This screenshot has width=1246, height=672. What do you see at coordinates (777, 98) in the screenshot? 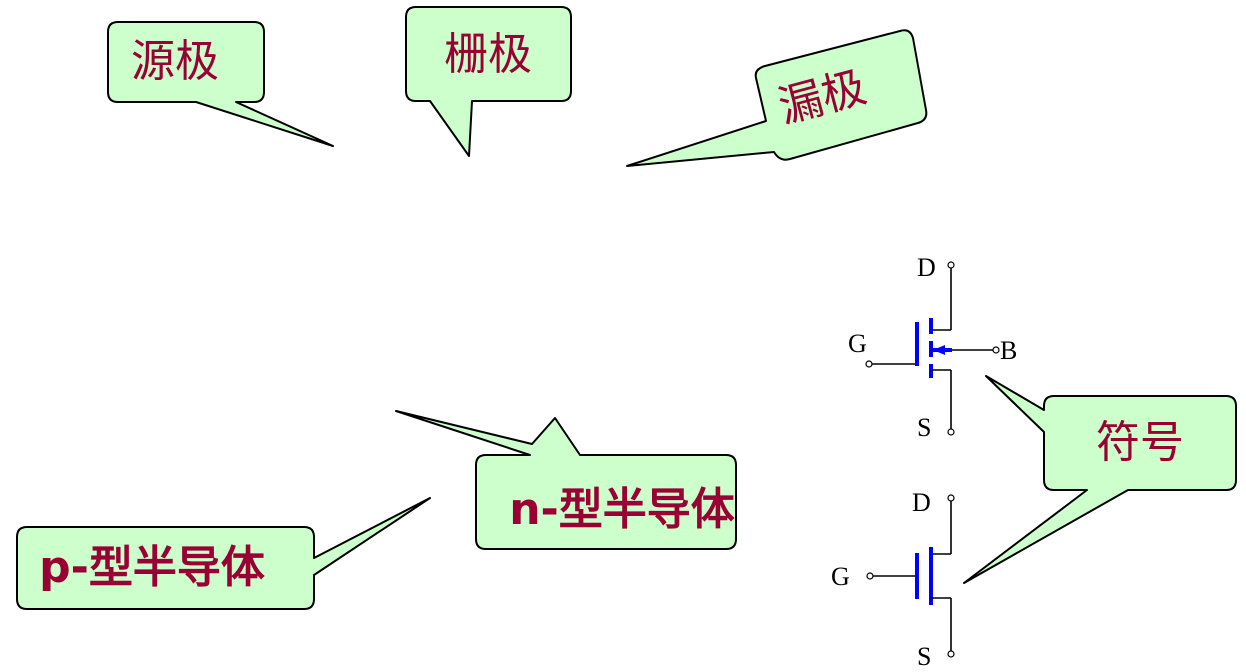
I see `callout-drain: 漏极` at bounding box center [777, 98].